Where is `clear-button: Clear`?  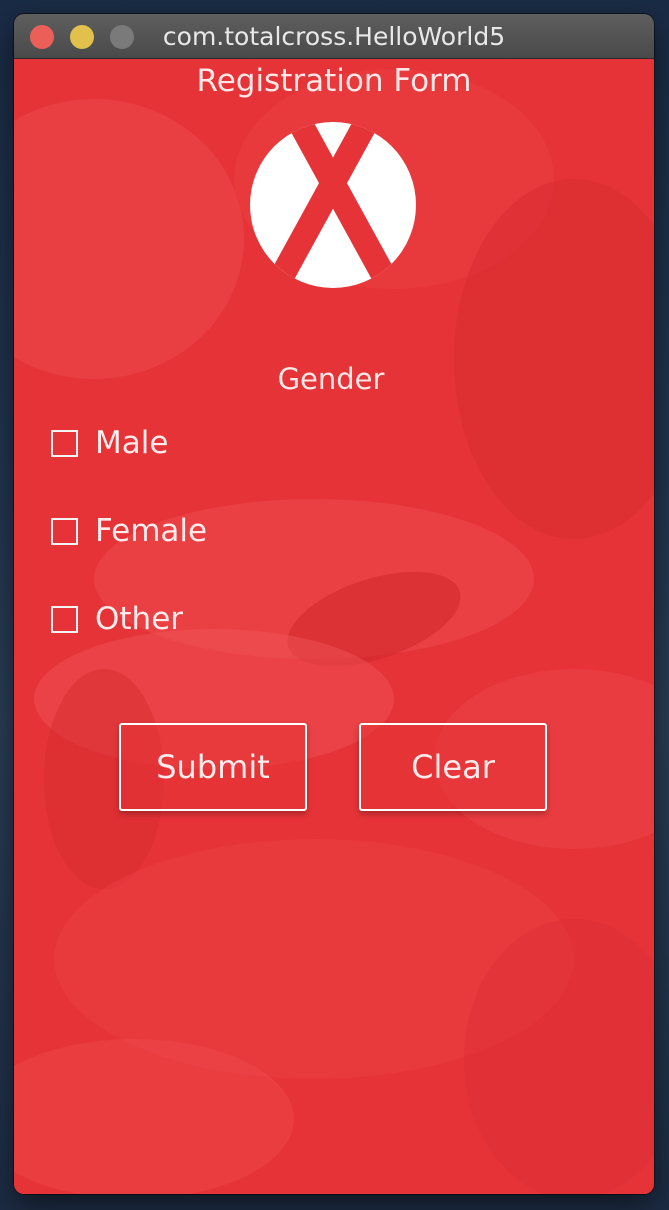
clear-button: Clear is located at coordinates (453, 767).